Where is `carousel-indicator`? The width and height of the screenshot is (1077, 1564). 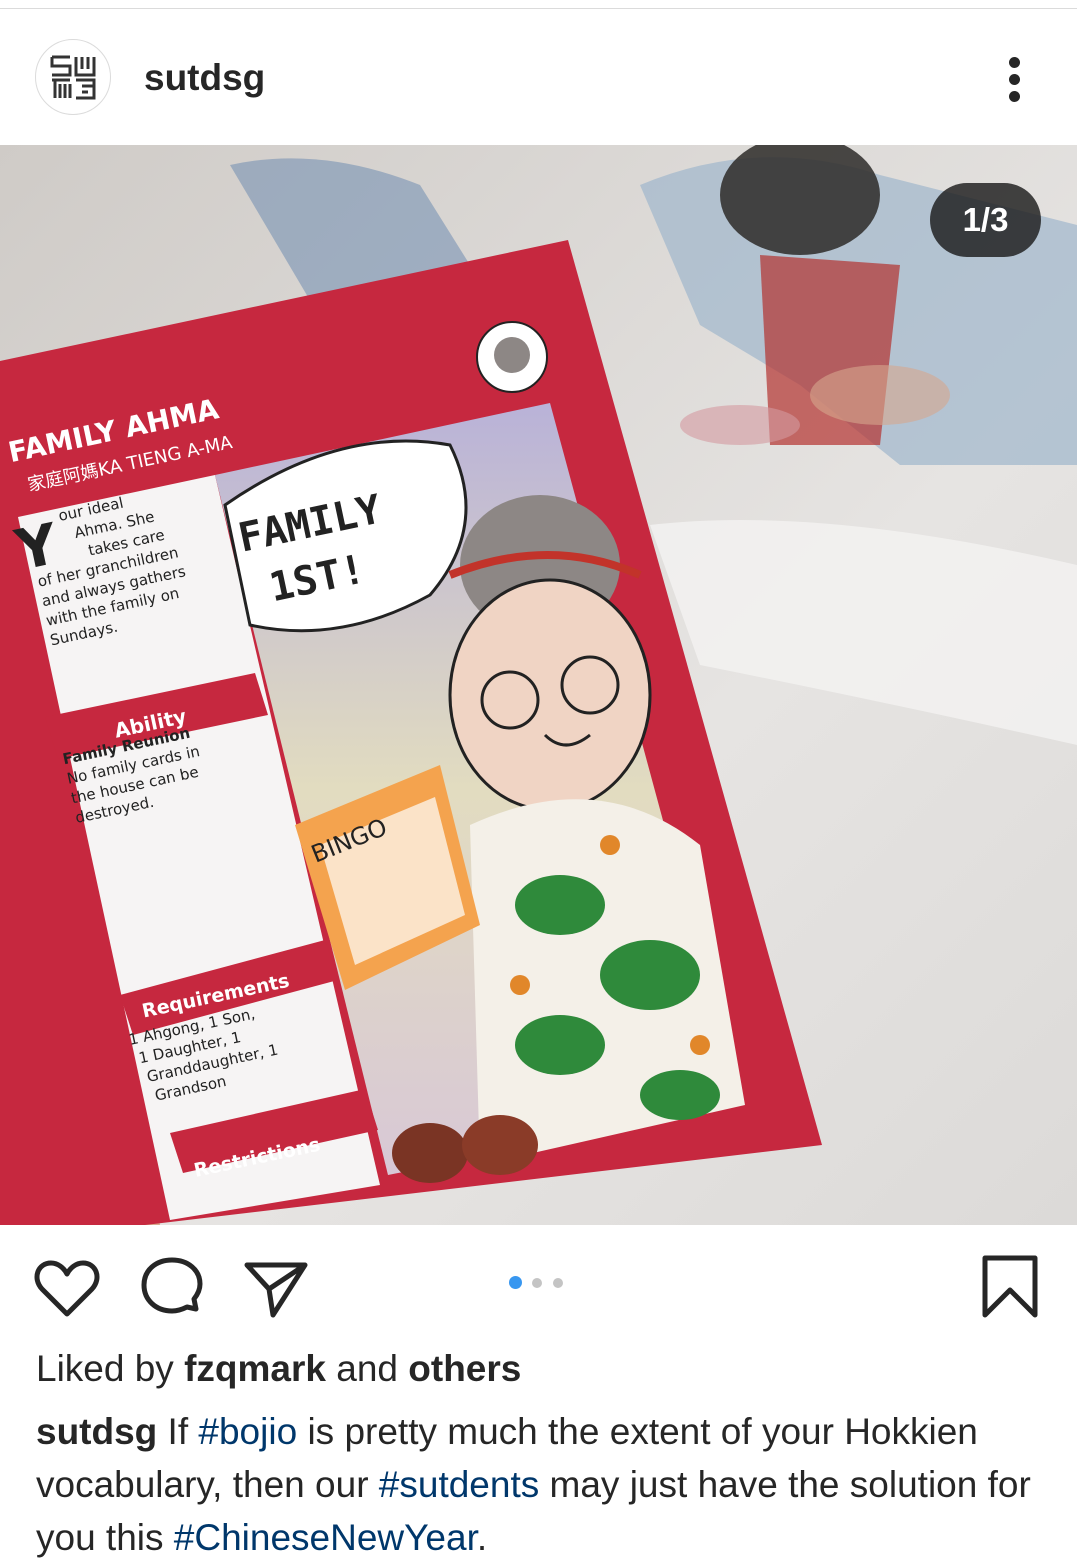
carousel-indicator is located at coordinates (539, 1283).